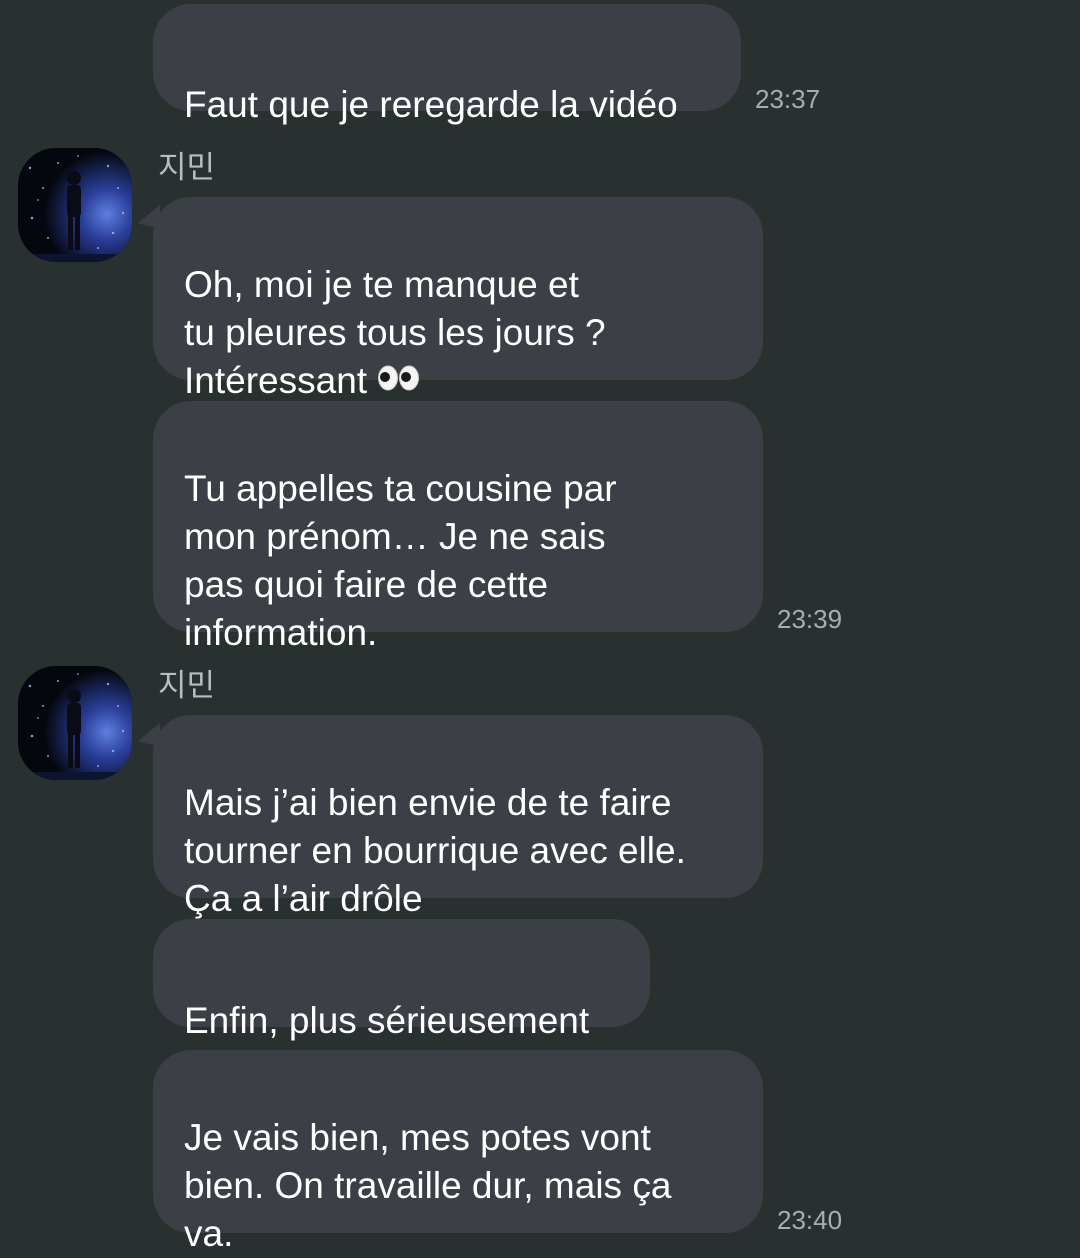 The image size is (1080, 1258). Describe the element at coordinates (401, 980) in the screenshot. I see `message-bubble: Enfin, plus sérieusement` at that location.